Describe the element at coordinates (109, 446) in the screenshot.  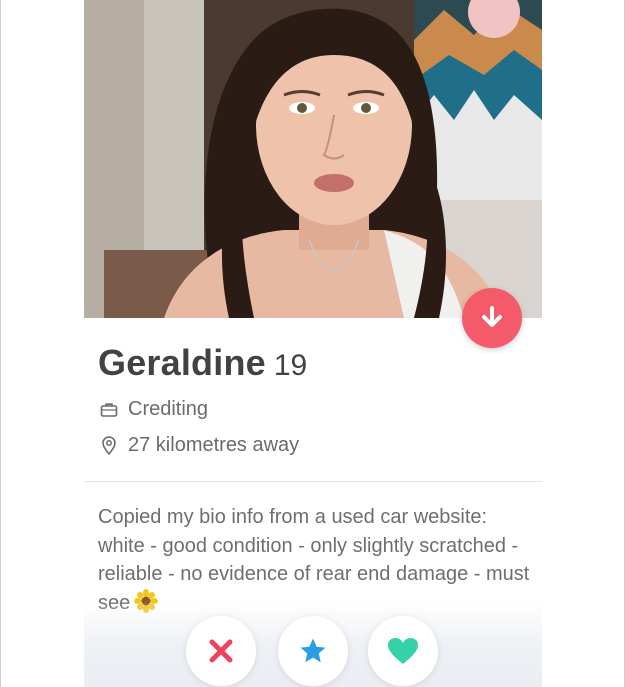
I see `location-pin-icon` at that location.